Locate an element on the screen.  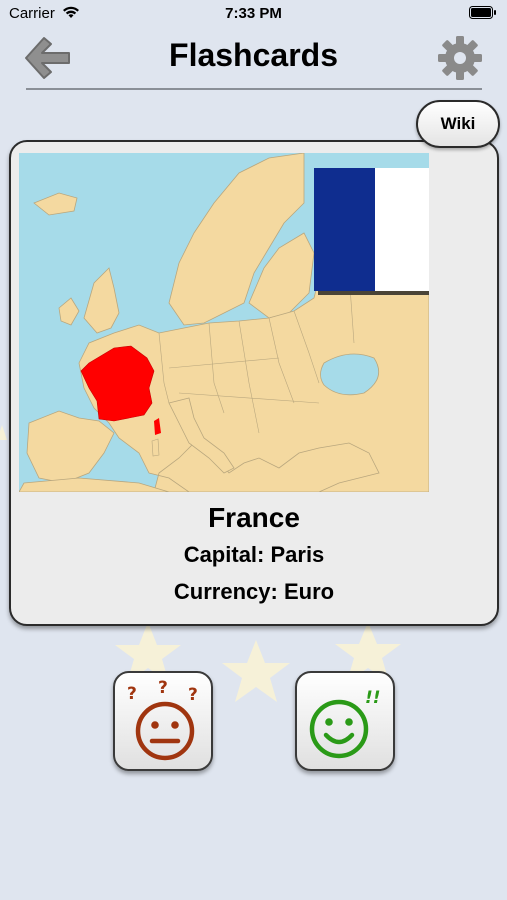
confused-face-icon: ? ? ? is located at coordinates (162, 719).